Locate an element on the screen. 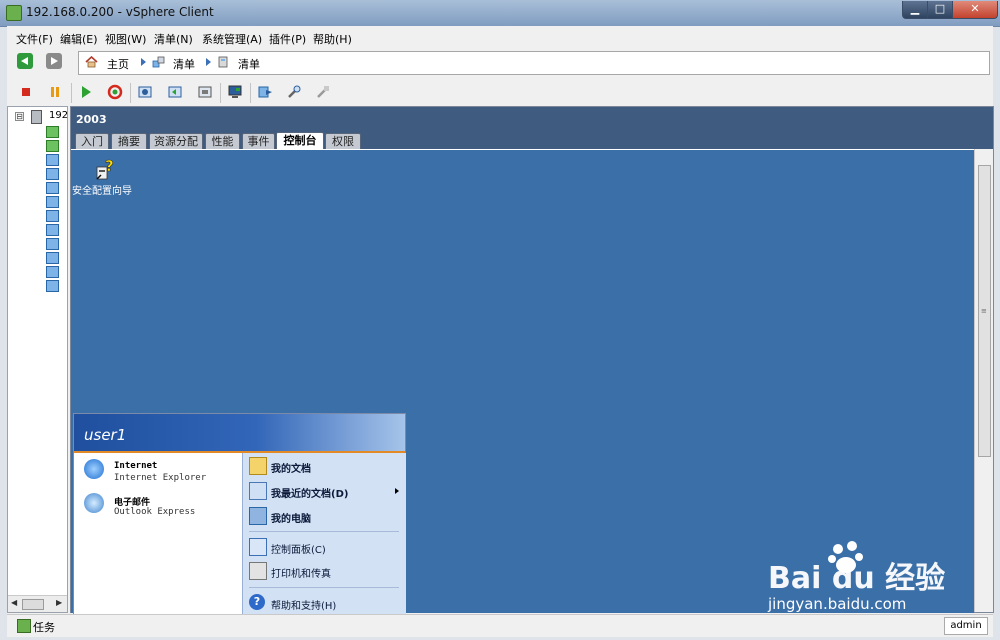 This screenshot has width=1000, height=640. system-label: 打印机和传真 is located at coordinates (301, 574).